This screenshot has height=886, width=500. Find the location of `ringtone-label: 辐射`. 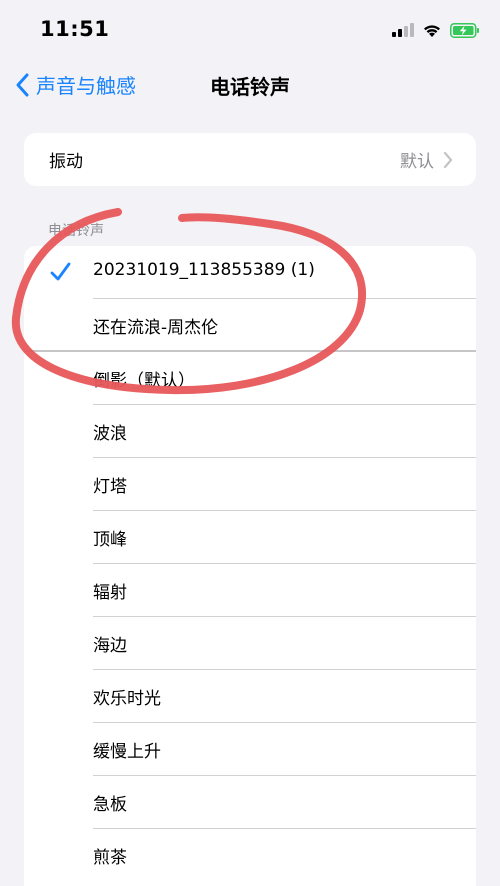

ringtone-label: 辐射 is located at coordinates (110, 593).